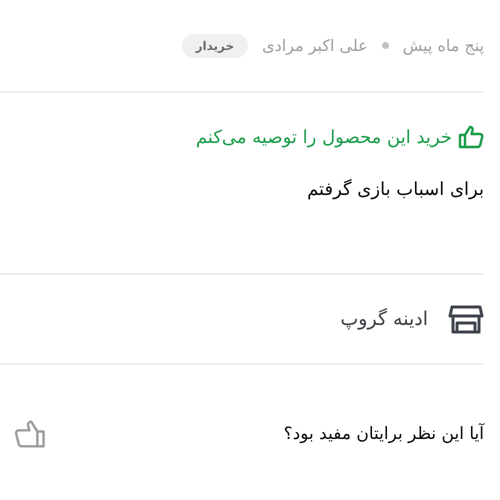 Image resolution: width=500 pixels, height=500 pixels. Describe the element at coordinates (443, 45) in the screenshot. I see `review-date: پنج ماه پیش` at that location.